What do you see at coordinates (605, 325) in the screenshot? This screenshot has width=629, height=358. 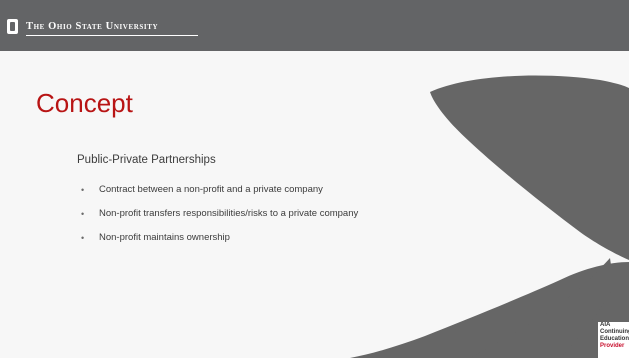 I see `badge-line-aia: AIA` at bounding box center [605, 325].